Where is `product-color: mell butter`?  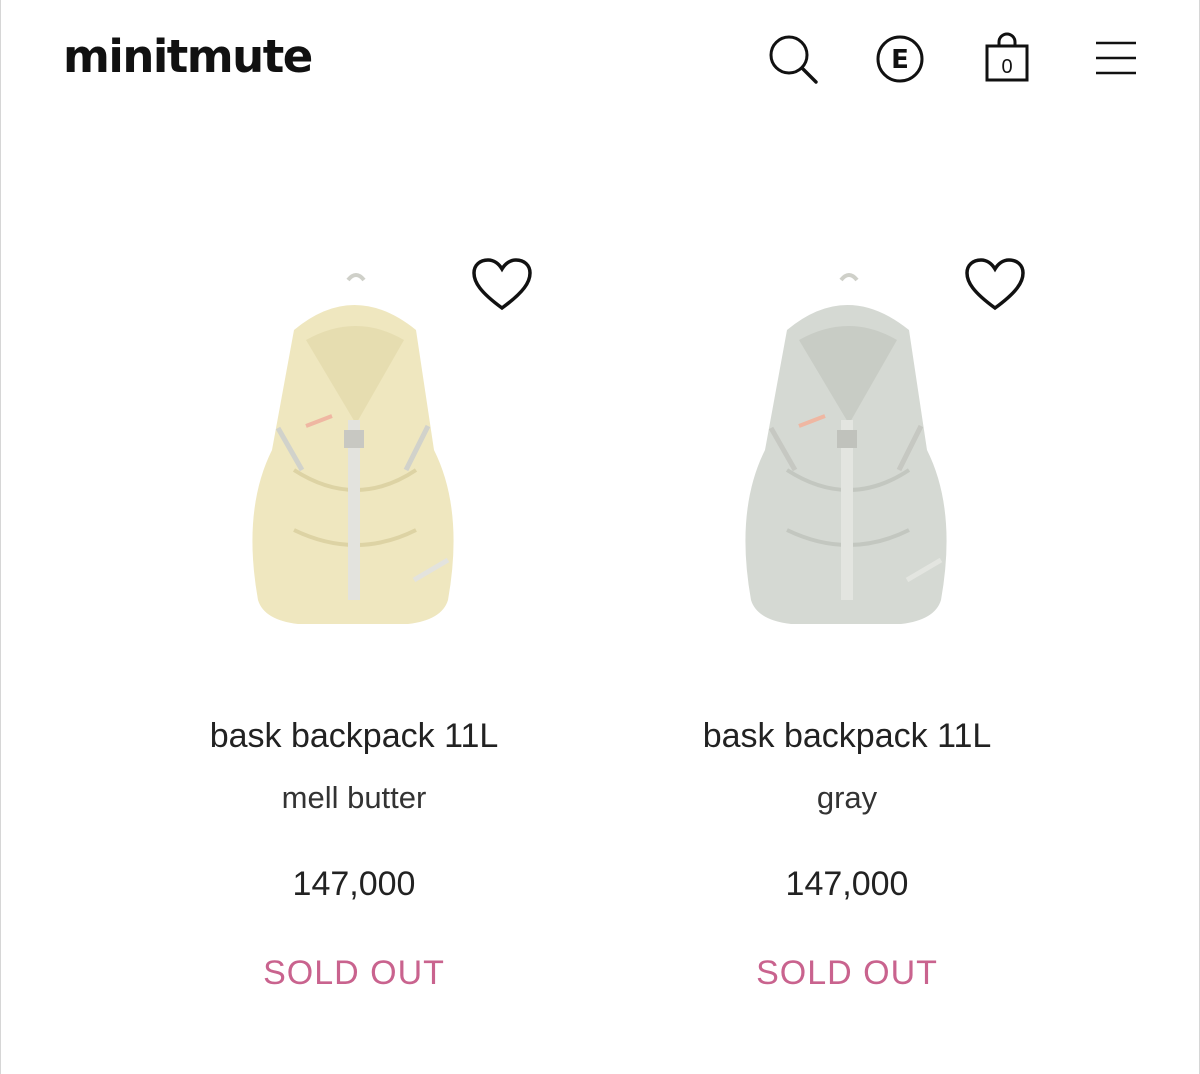
product-color: mell butter is located at coordinates (354, 797).